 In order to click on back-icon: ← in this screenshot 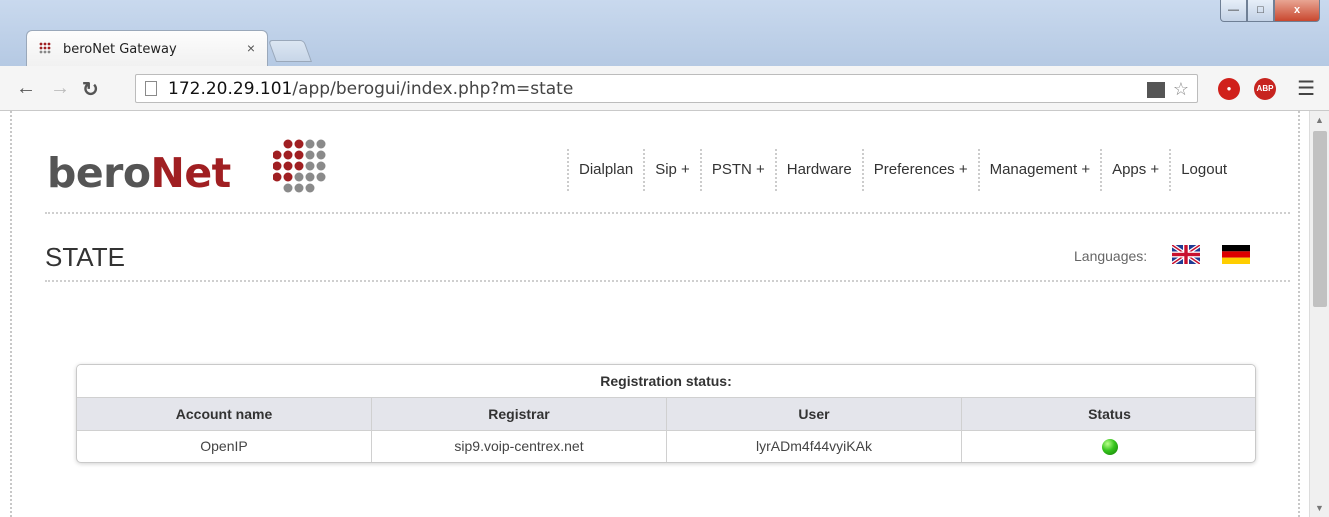, I will do `click(26, 88)`.